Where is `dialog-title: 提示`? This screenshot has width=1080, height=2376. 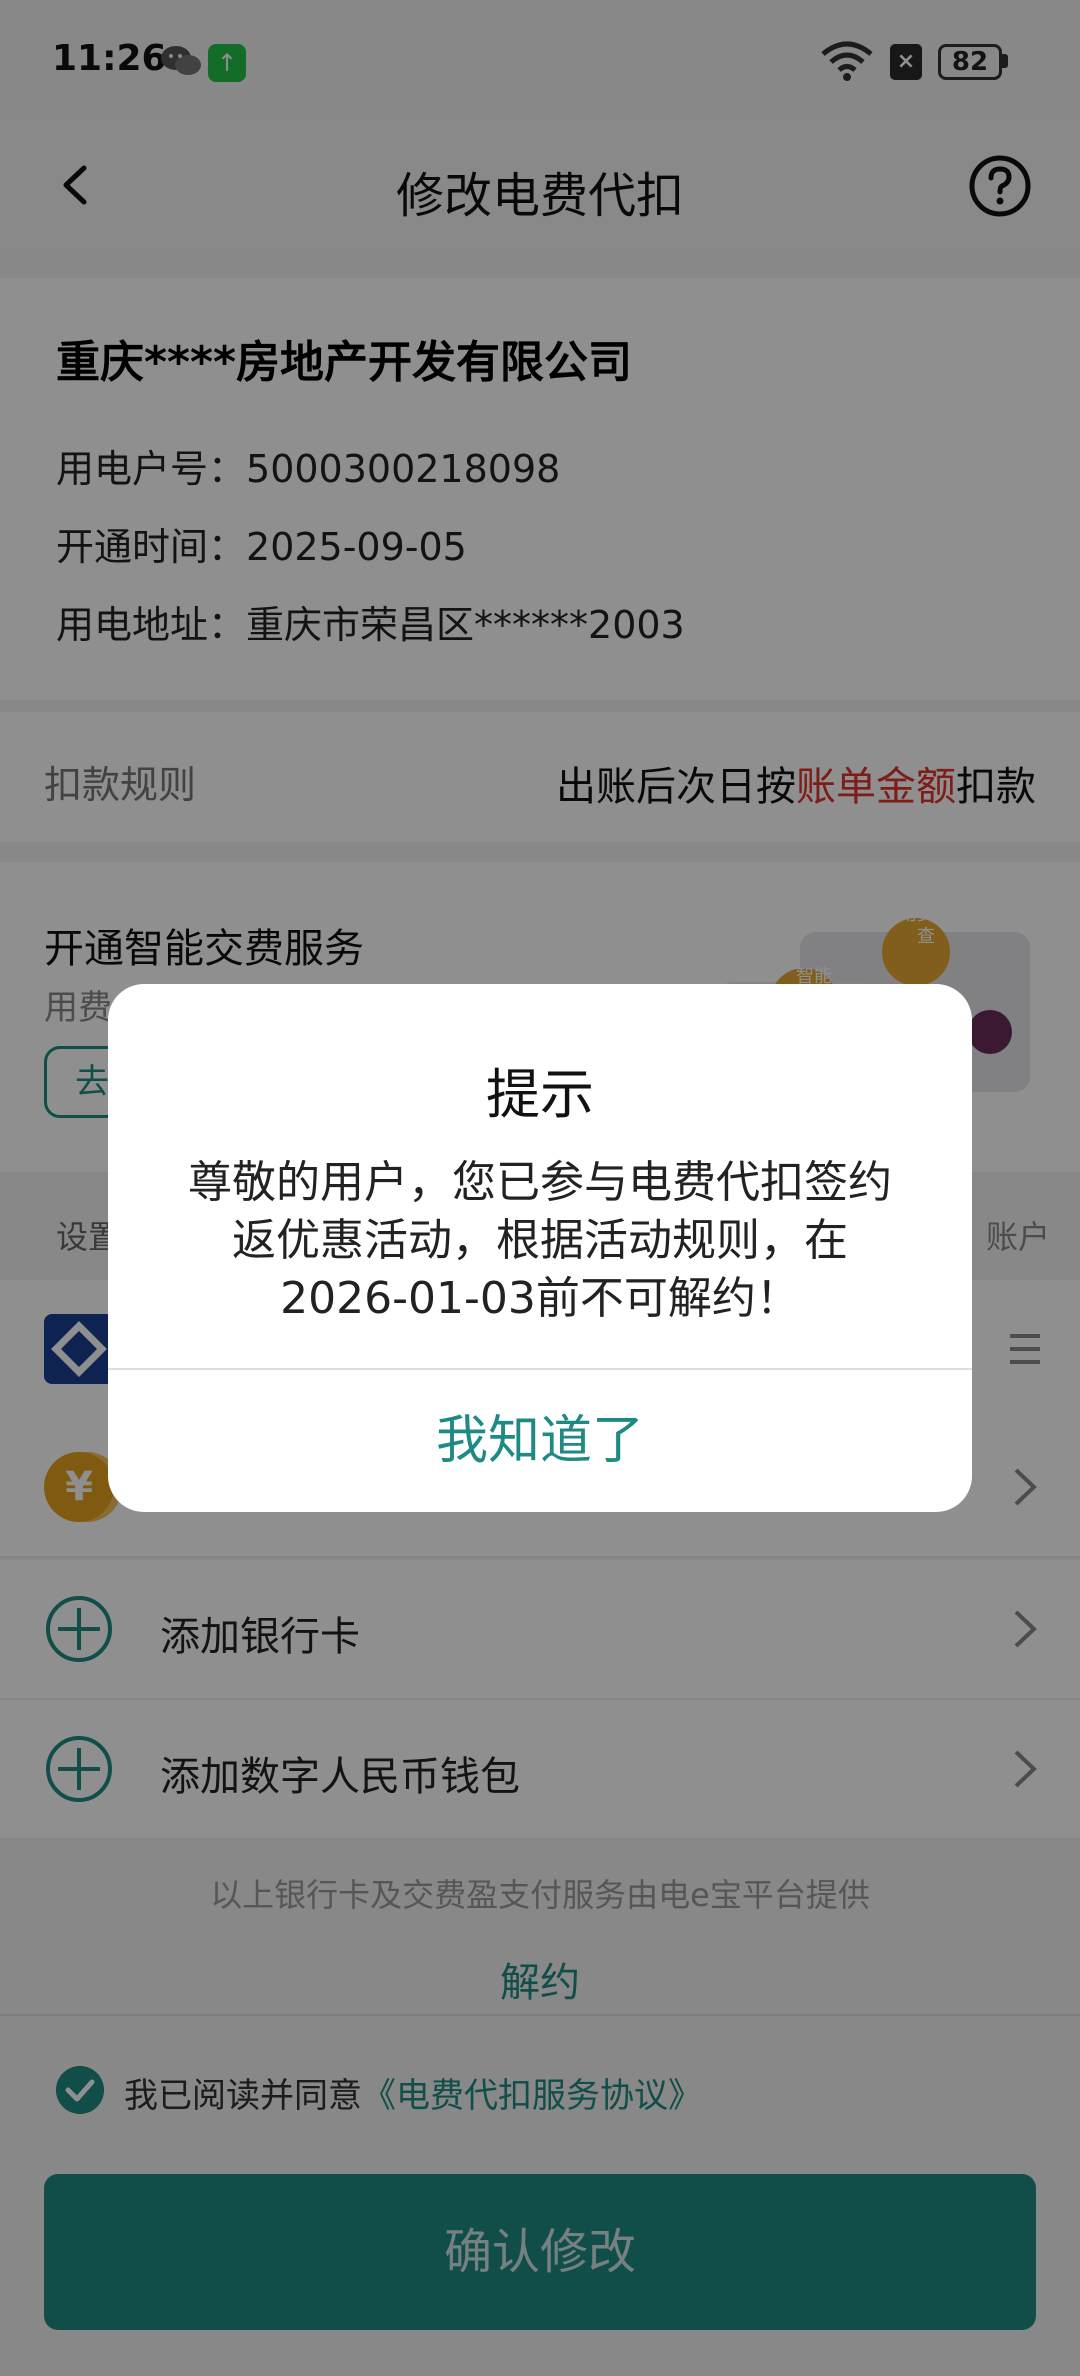 dialog-title: 提示 is located at coordinates (540, 1094).